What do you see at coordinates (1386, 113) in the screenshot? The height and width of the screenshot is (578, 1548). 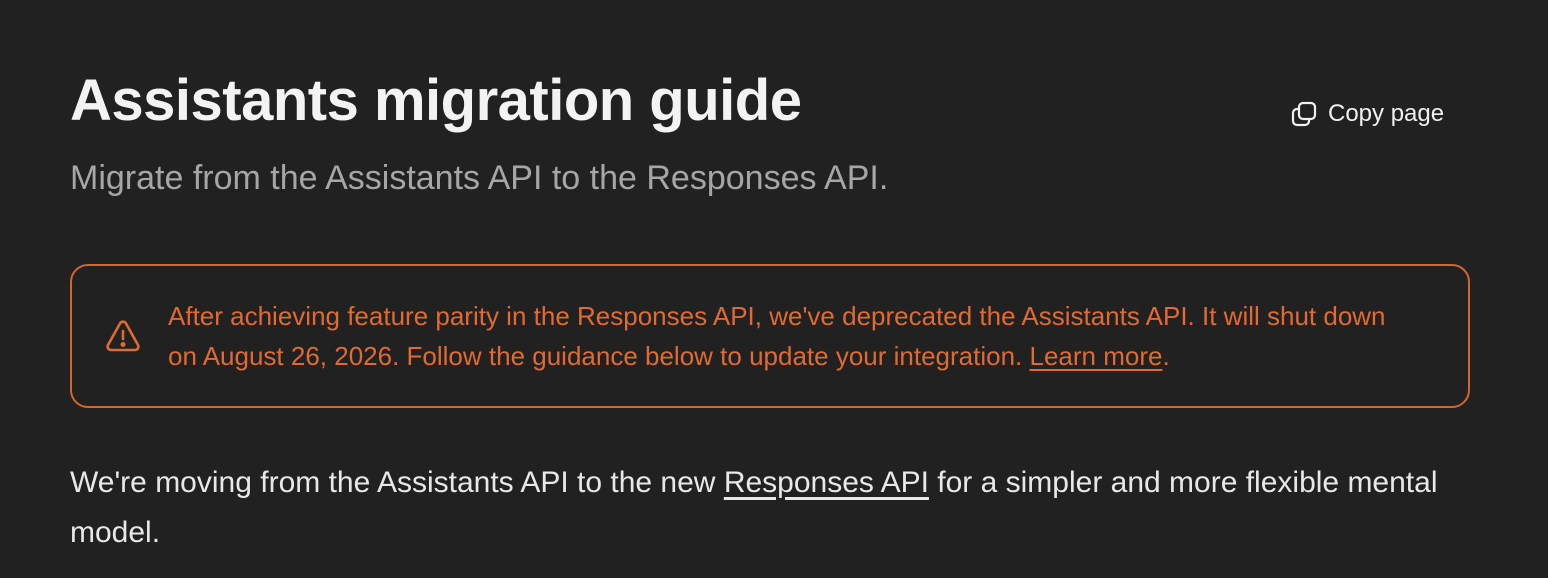 I see `copy-page-label: Copy page` at bounding box center [1386, 113].